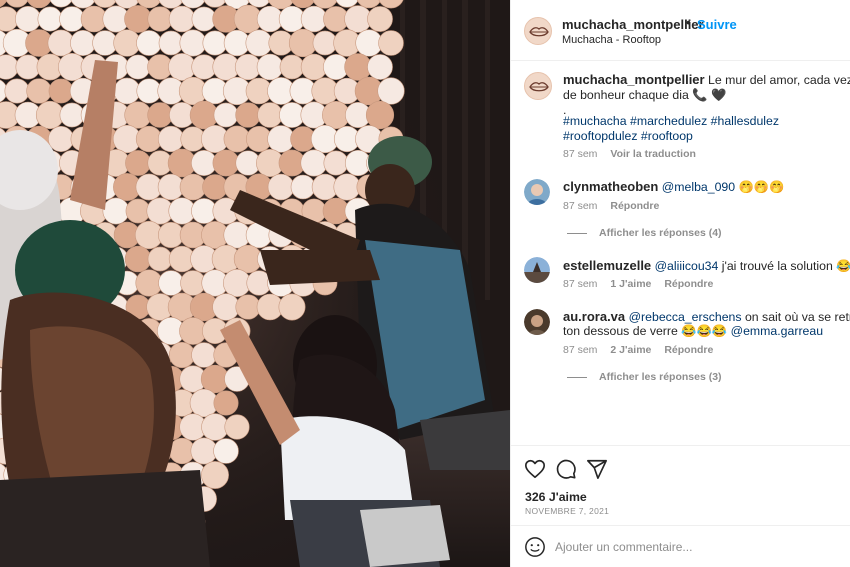 This screenshot has width=850, height=567. What do you see at coordinates (567, 511) in the screenshot?
I see `post-date: NOVEMBRE 7, 2021` at bounding box center [567, 511].